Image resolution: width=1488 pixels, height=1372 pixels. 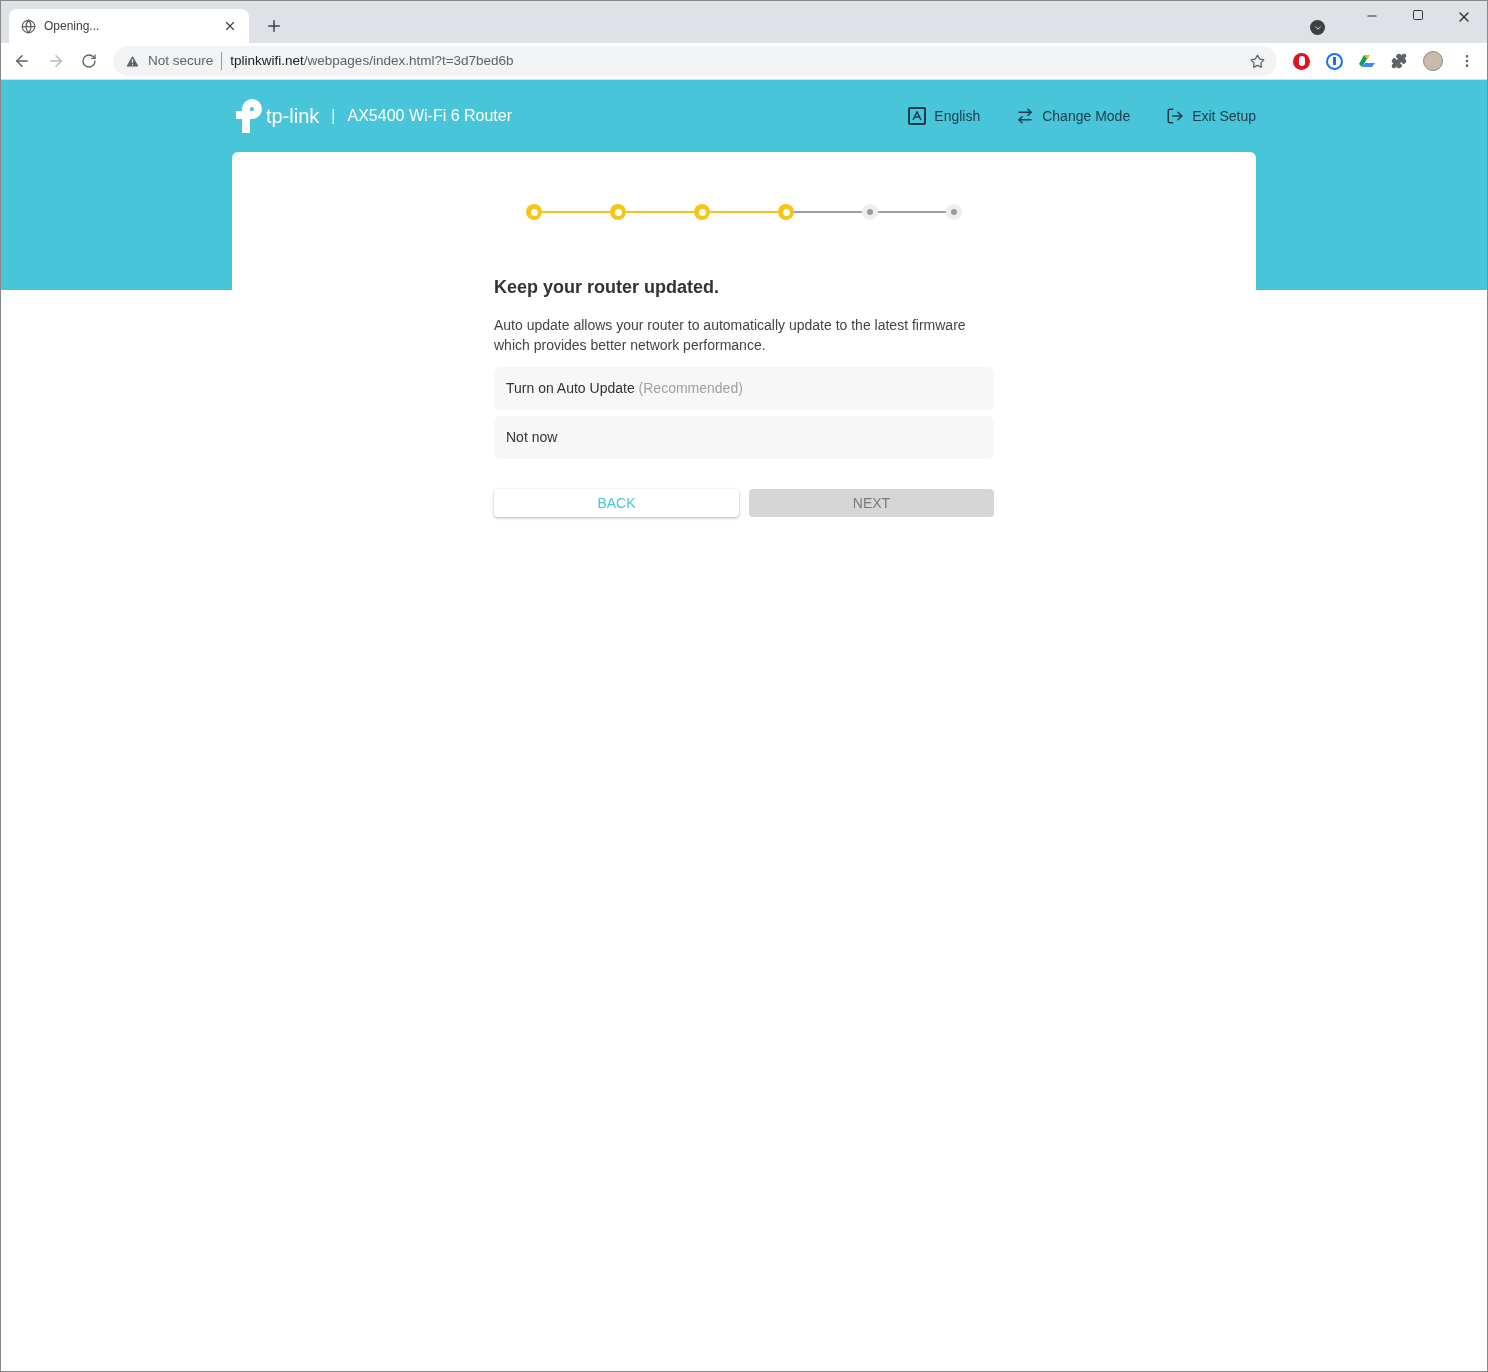 What do you see at coordinates (1211, 116) in the screenshot?
I see `header-action: Exit Setup` at bounding box center [1211, 116].